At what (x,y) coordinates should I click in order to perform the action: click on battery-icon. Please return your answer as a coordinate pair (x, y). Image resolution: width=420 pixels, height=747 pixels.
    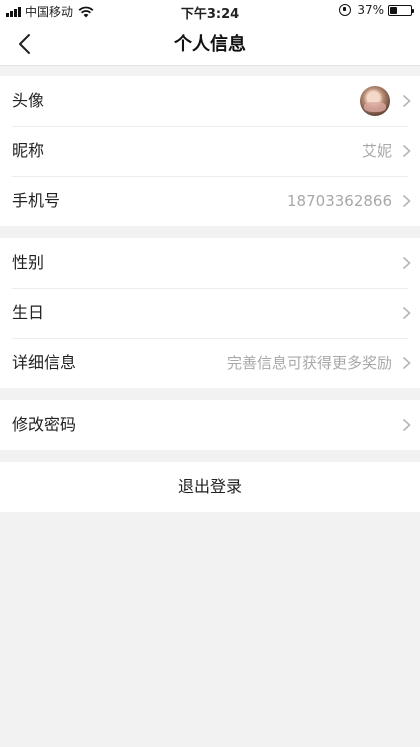
    Looking at the image, I should click on (401, 10).